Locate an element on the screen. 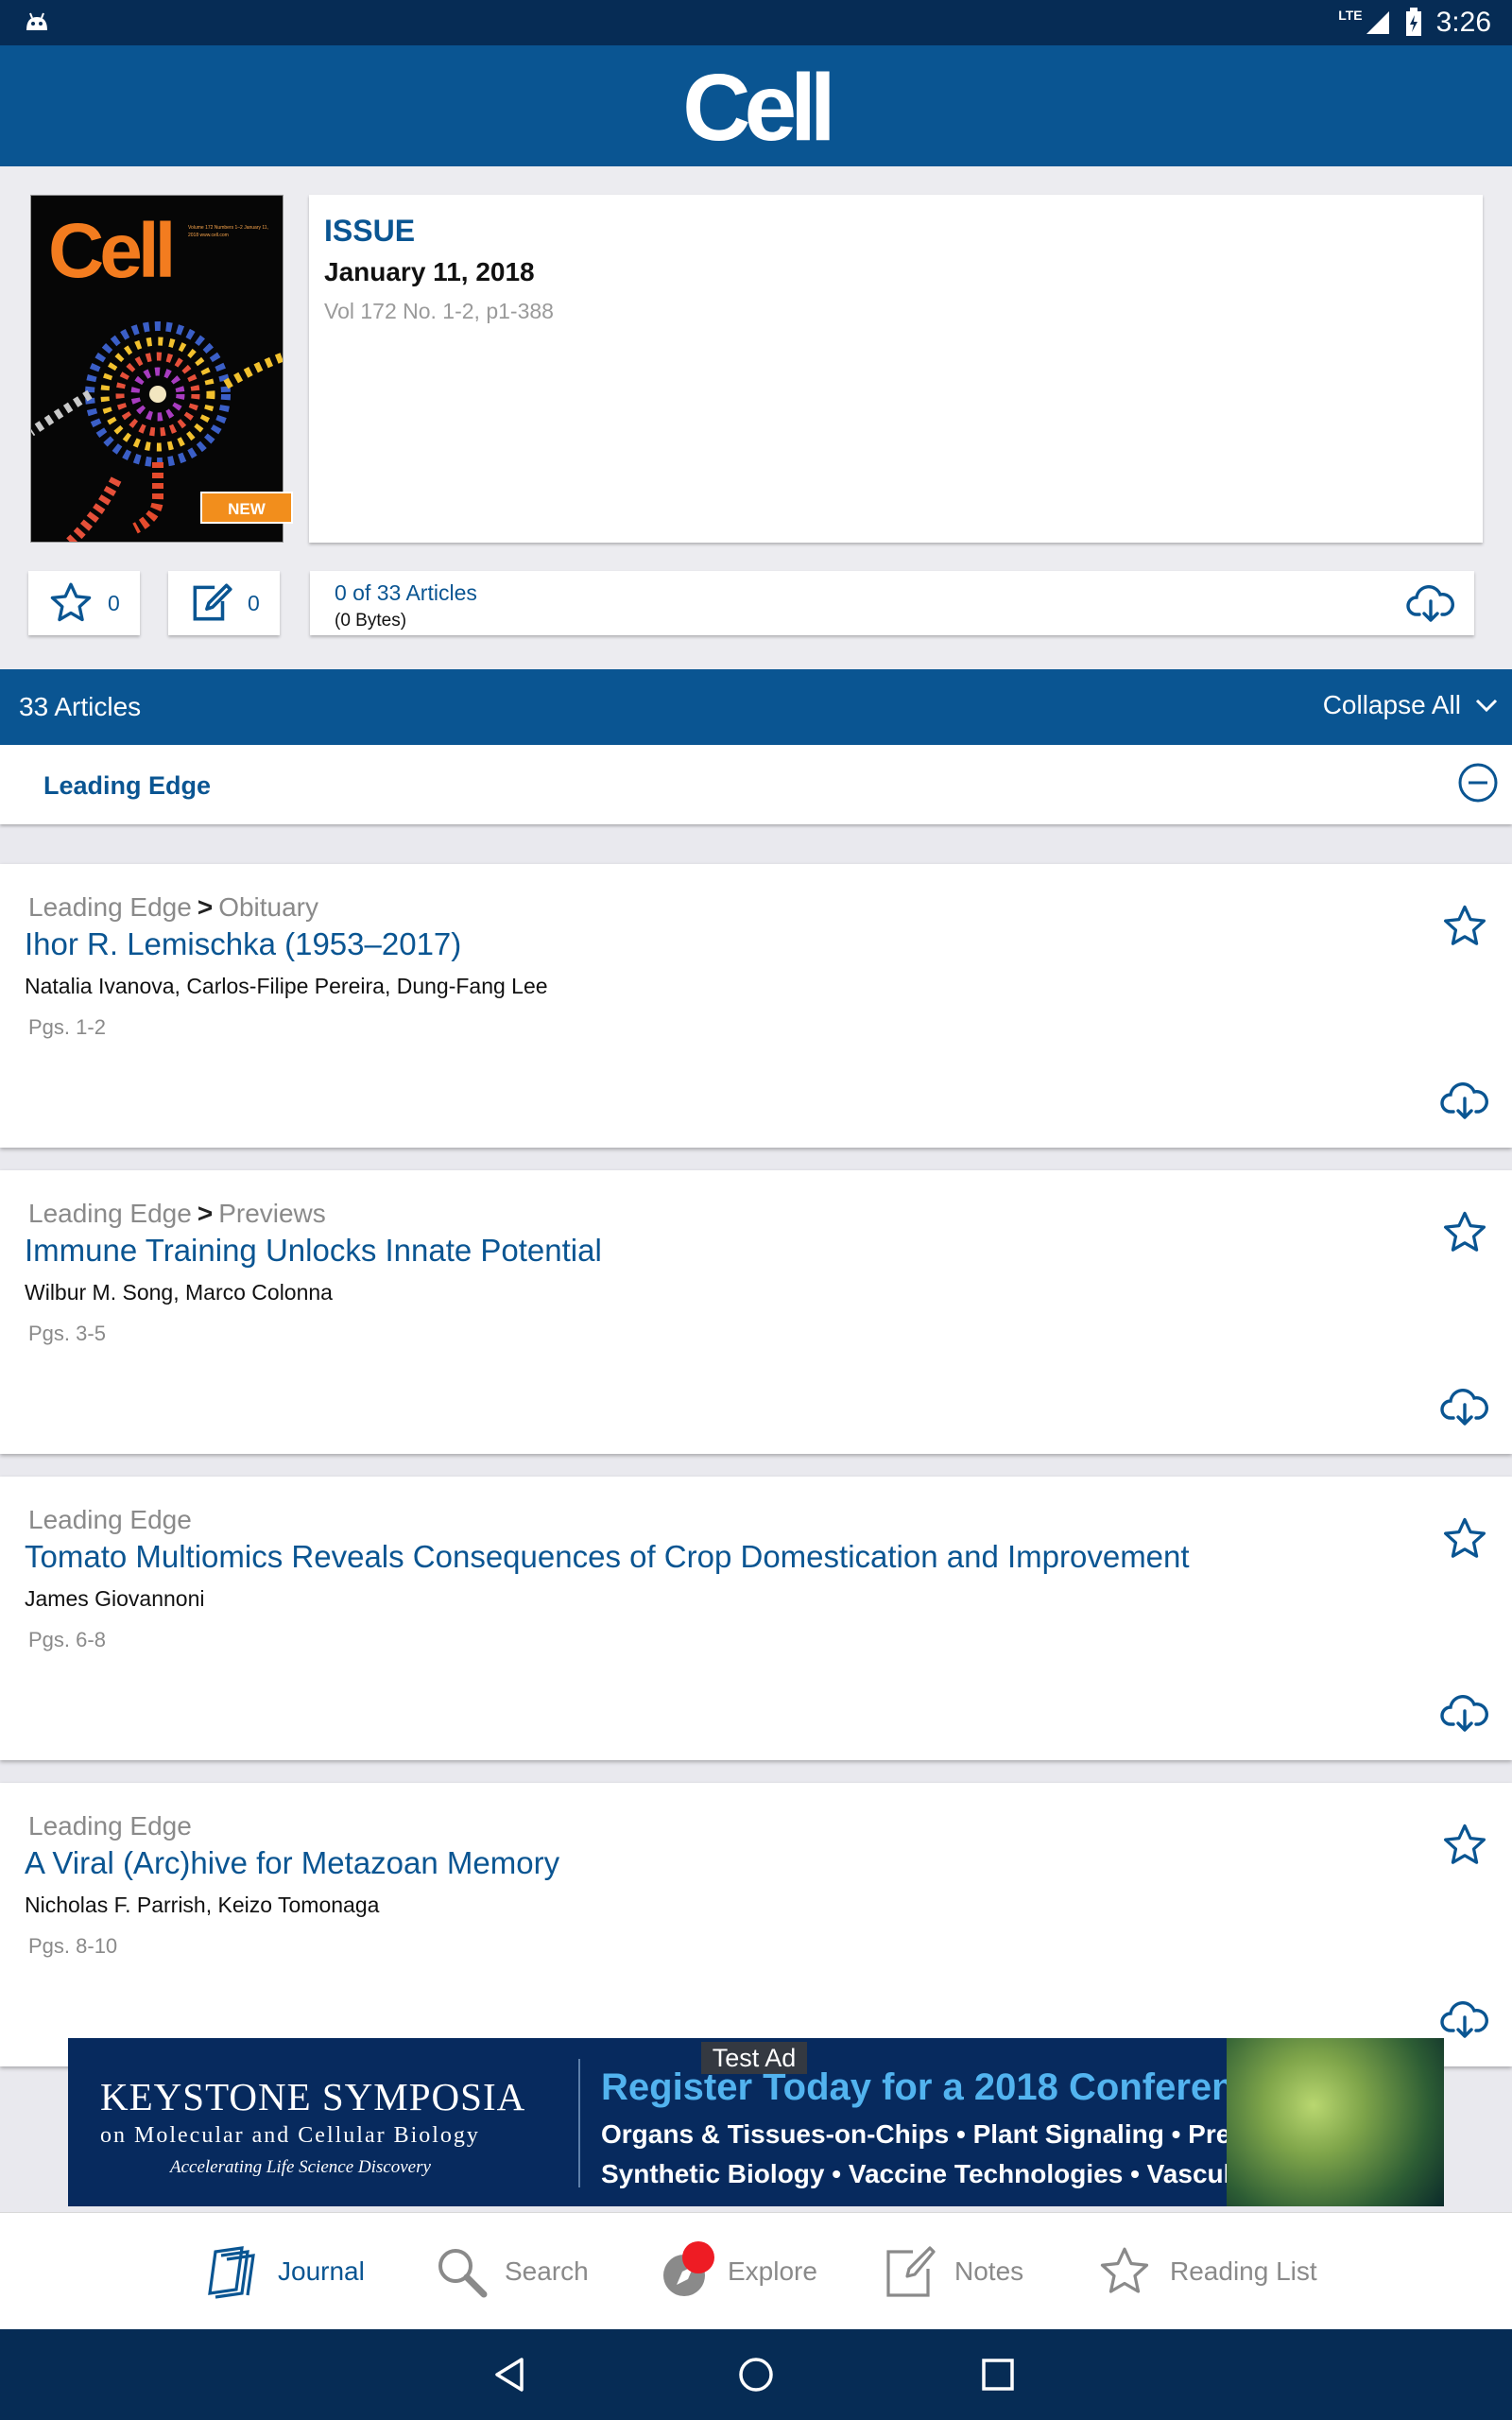 This screenshot has height=2420, width=1512. back-icon is located at coordinates (510, 2375).